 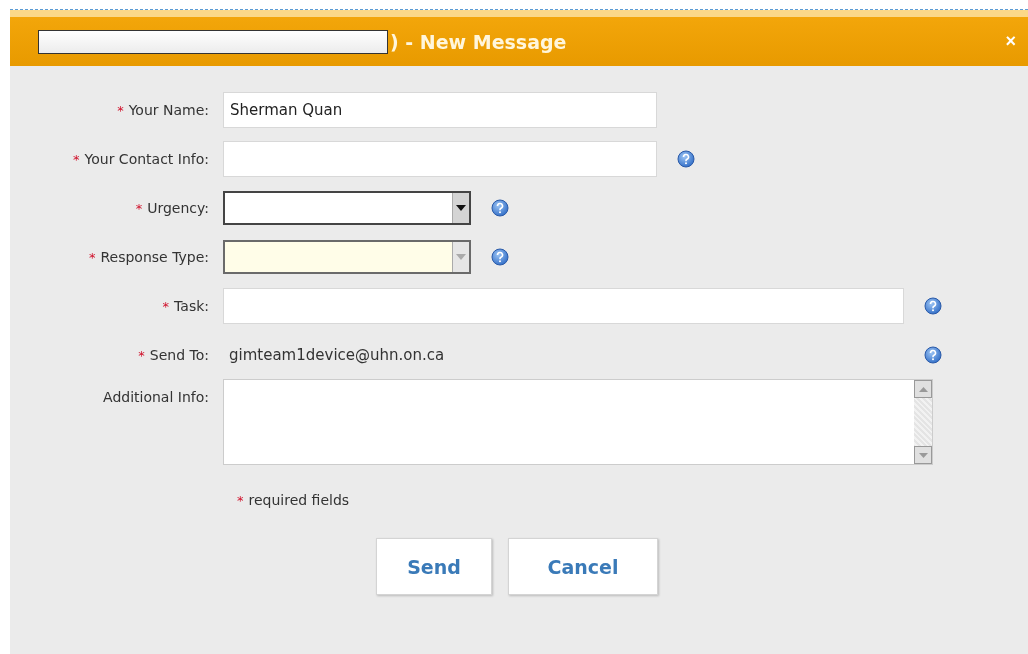 What do you see at coordinates (478, 41) in the screenshot?
I see `dialog-title: ) - New Message` at bounding box center [478, 41].